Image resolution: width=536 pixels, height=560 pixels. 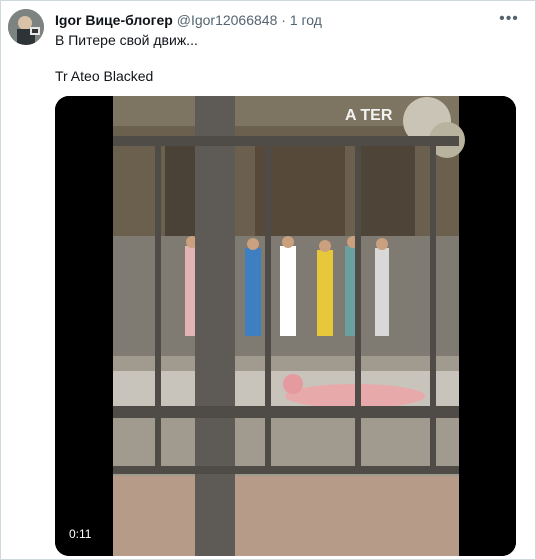 What do you see at coordinates (104, 76) in the screenshot?
I see `tweet-text-line-2: Tr Ateo Blacked` at bounding box center [104, 76].